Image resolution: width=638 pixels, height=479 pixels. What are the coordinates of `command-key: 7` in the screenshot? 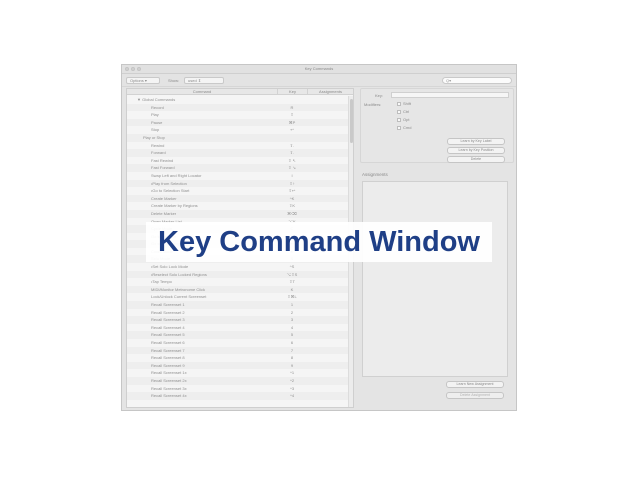 It's located at (292, 350).